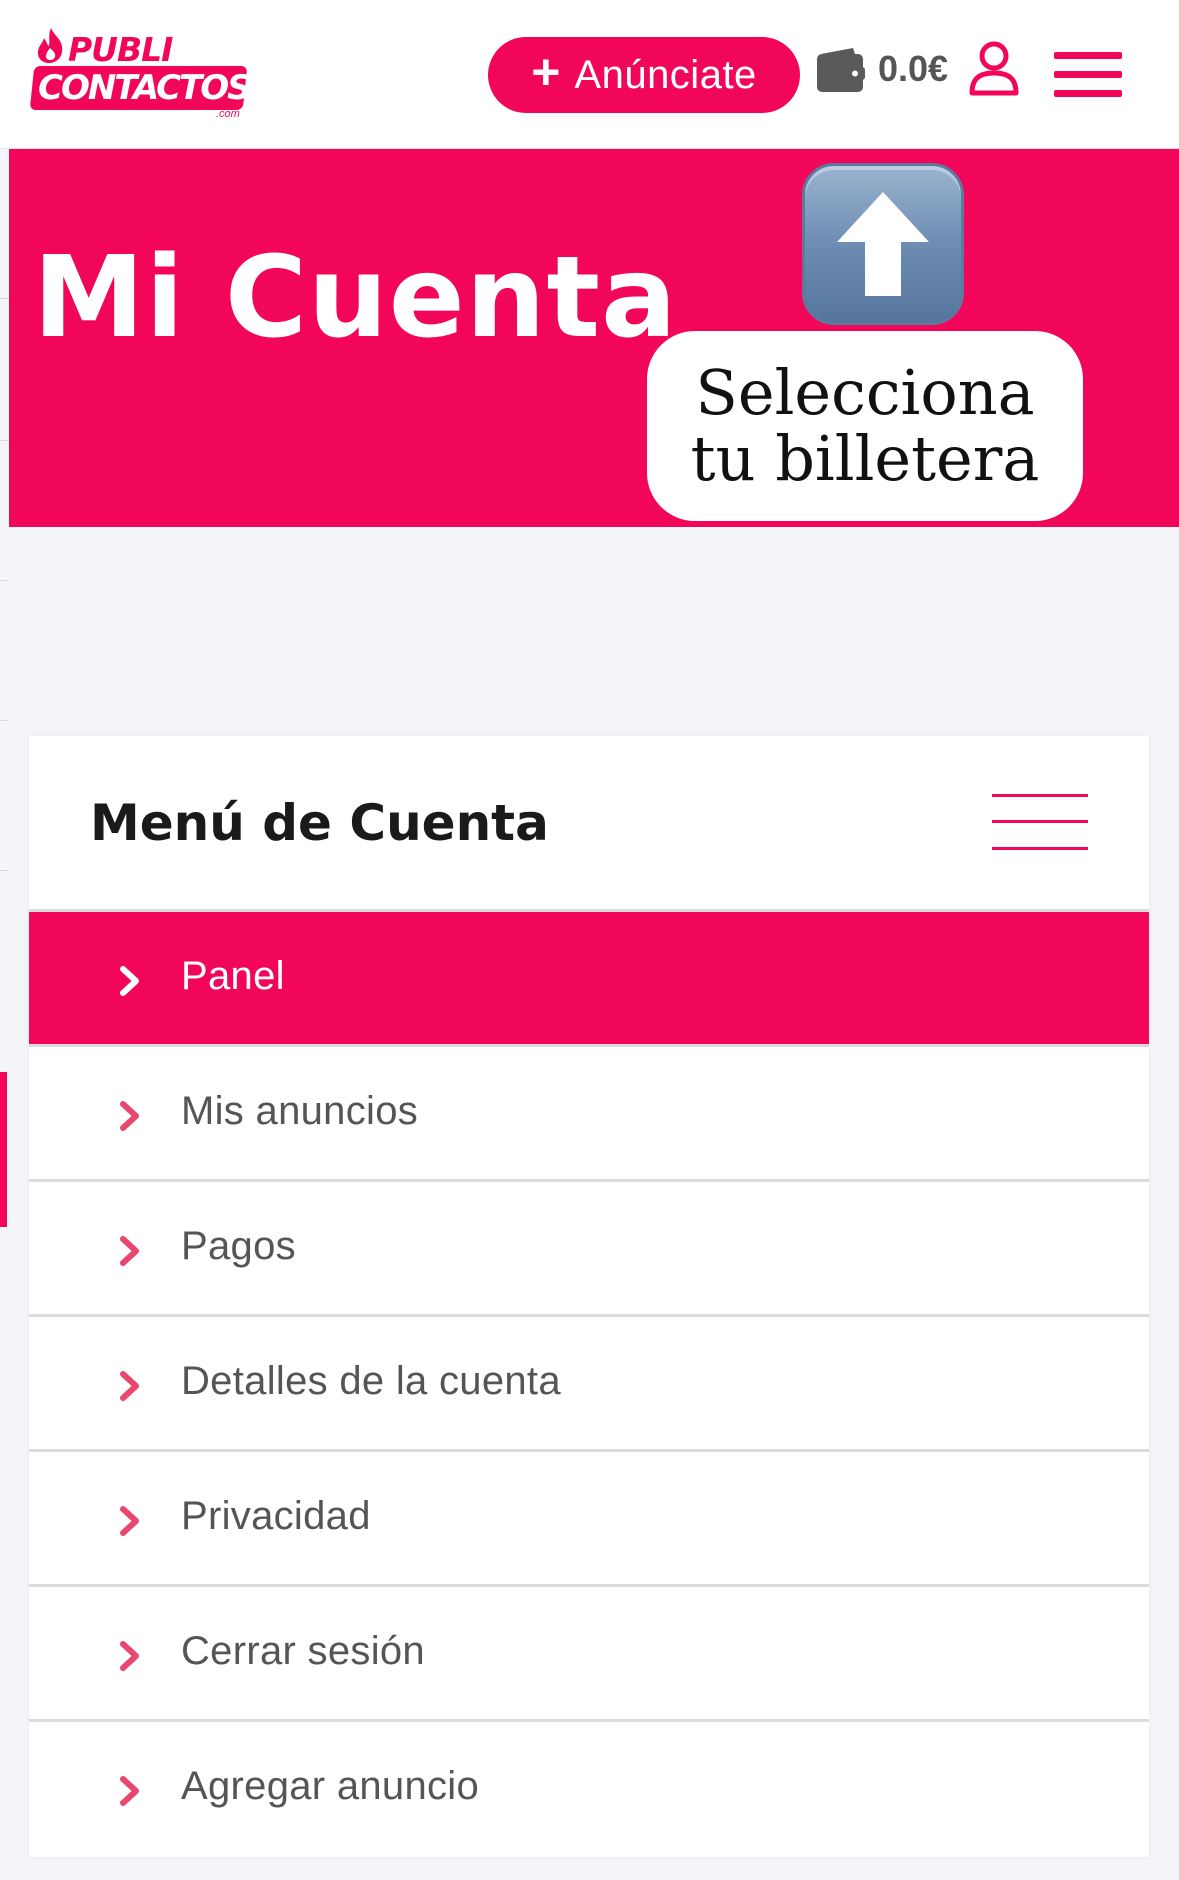  Describe the element at coordinates (913, 69) in the screenshot. I see `wallet-balance: 0.0€` at that location.